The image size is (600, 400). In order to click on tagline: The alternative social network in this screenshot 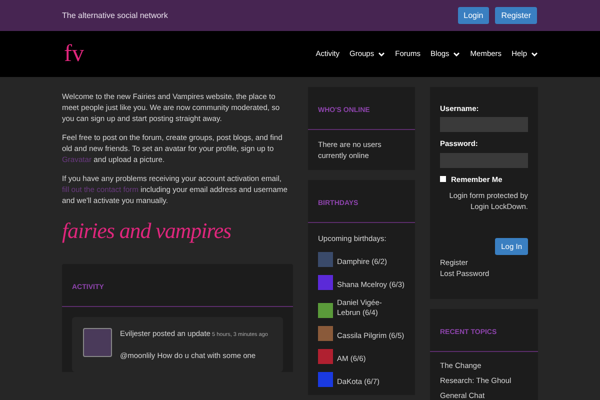, I will do `click(115, 16)`.